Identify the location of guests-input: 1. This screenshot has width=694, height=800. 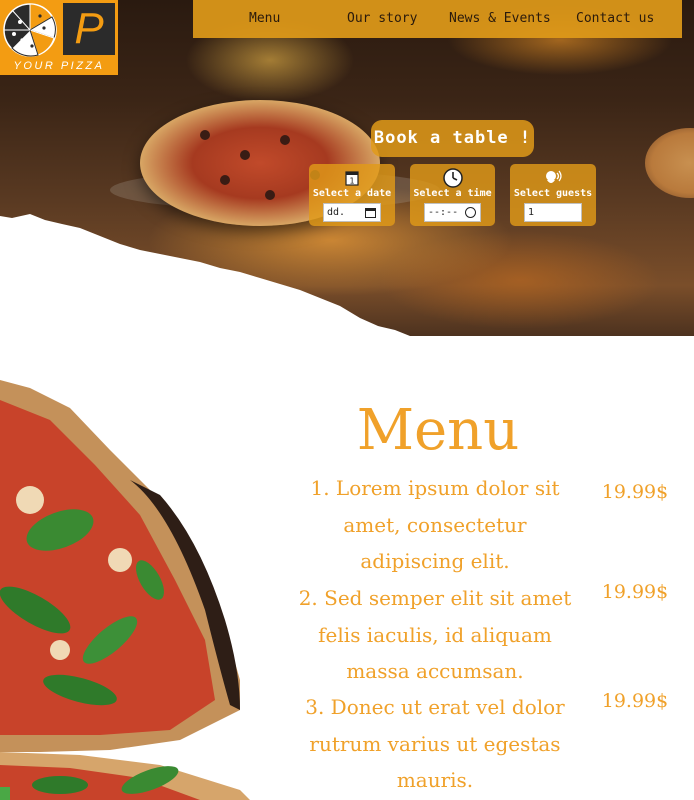
(553, 212).